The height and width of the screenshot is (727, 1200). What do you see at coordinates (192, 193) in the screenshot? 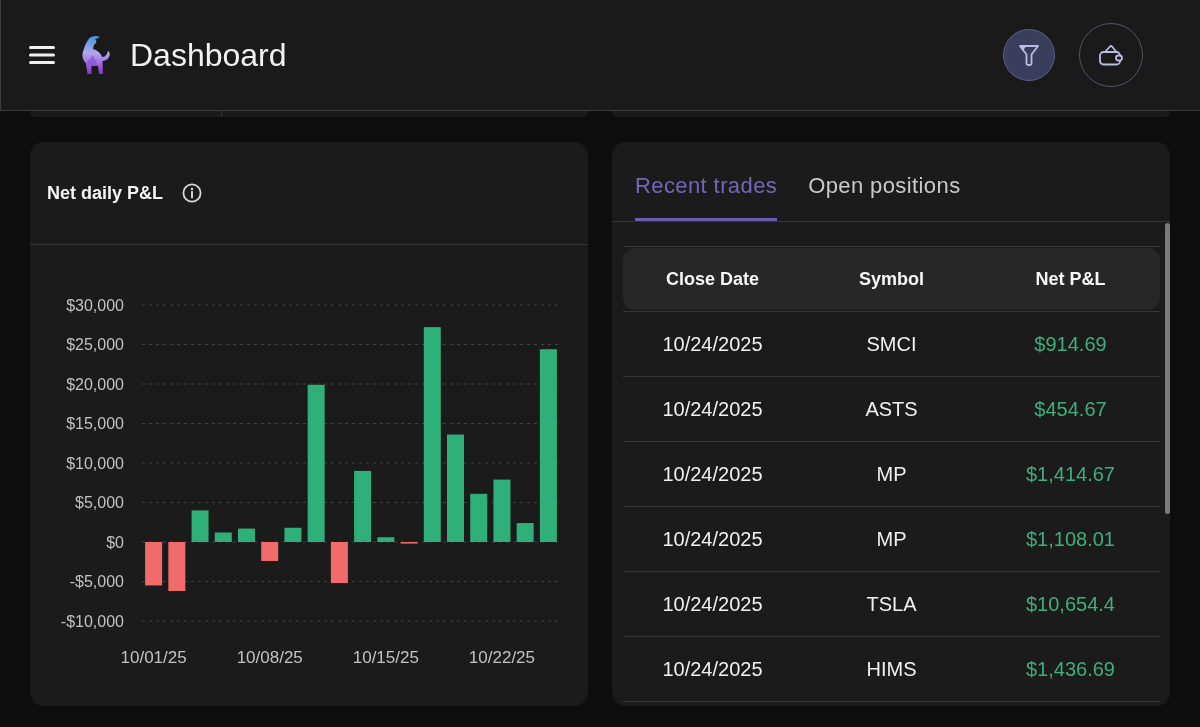
I see `info-icon` at bounding box center [192, 193].